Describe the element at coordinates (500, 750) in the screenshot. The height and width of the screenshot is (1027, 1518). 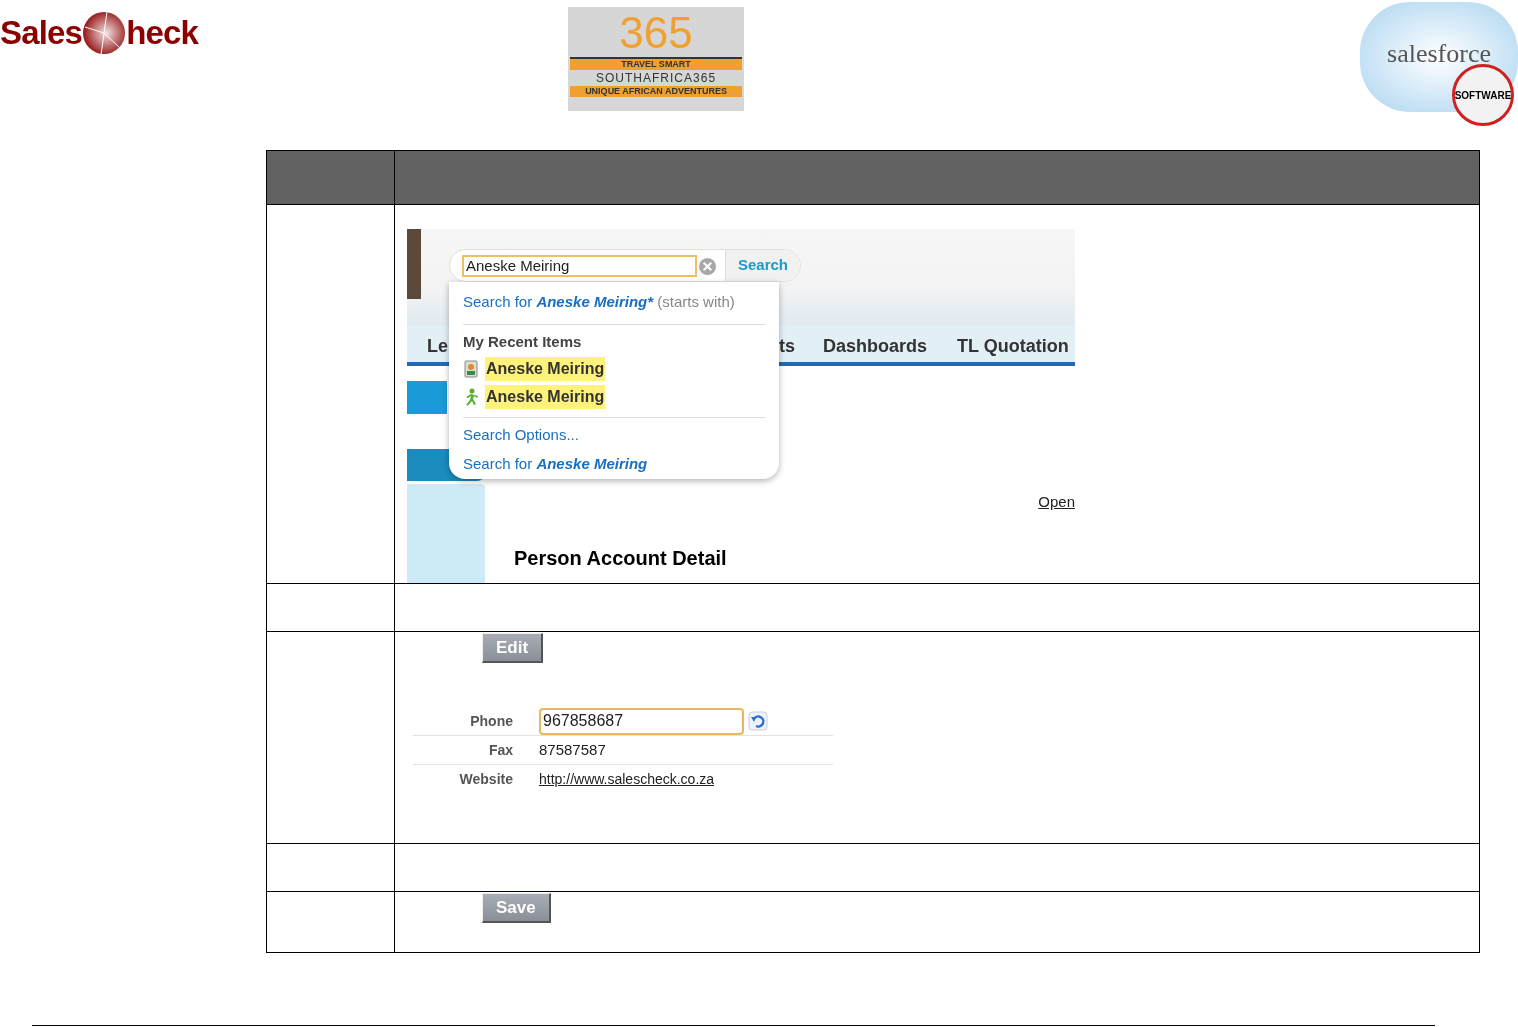
I see `field-label: Fax` at that location.